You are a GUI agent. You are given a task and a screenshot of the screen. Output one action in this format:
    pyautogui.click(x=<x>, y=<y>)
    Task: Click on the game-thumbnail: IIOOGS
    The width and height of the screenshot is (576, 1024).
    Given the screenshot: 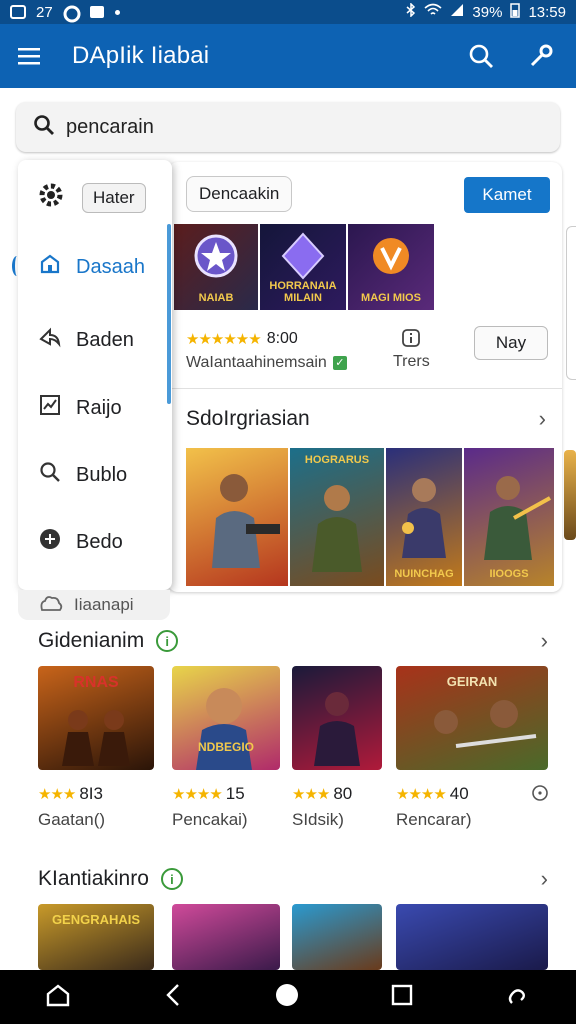 What is the action you would take?
    pyautogui.click(x=509, y=517)
    